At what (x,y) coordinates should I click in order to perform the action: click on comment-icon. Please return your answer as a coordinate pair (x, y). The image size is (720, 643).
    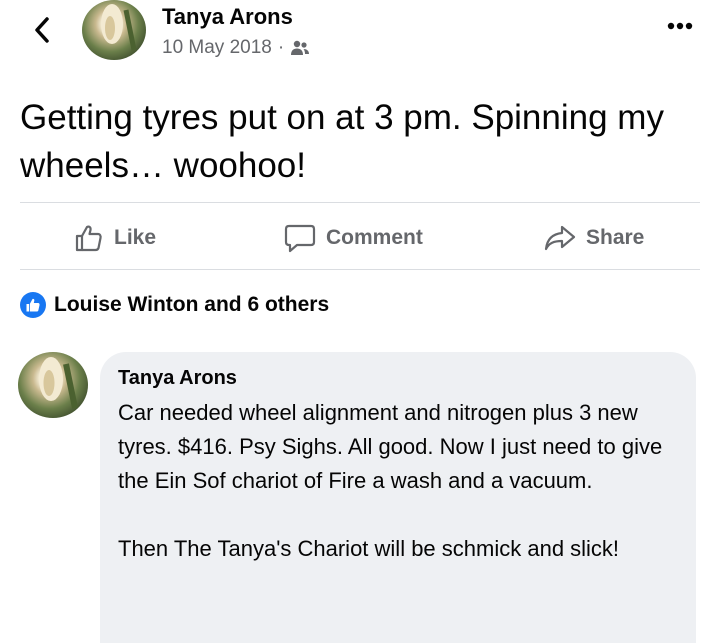
    Looking at the image, I should click on (300, 238).